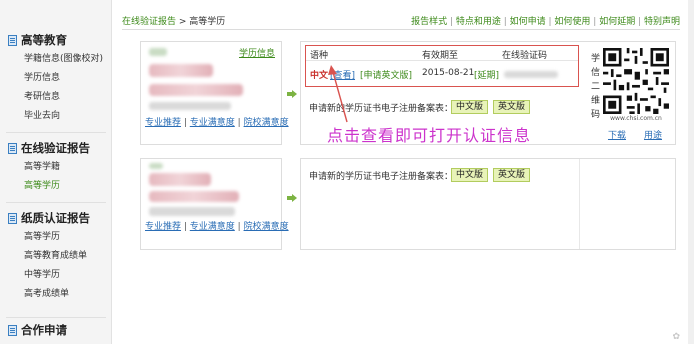  Describe the element at coordinates (448, 73) in the screenshot. I see `valid-until-date: 2015-08-21` at that location.